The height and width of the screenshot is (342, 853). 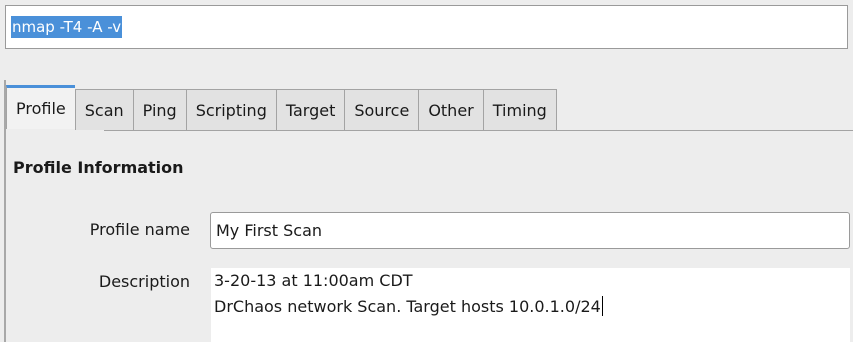 I want to click on tab-timing: Timing, so click(x=519, y=109).